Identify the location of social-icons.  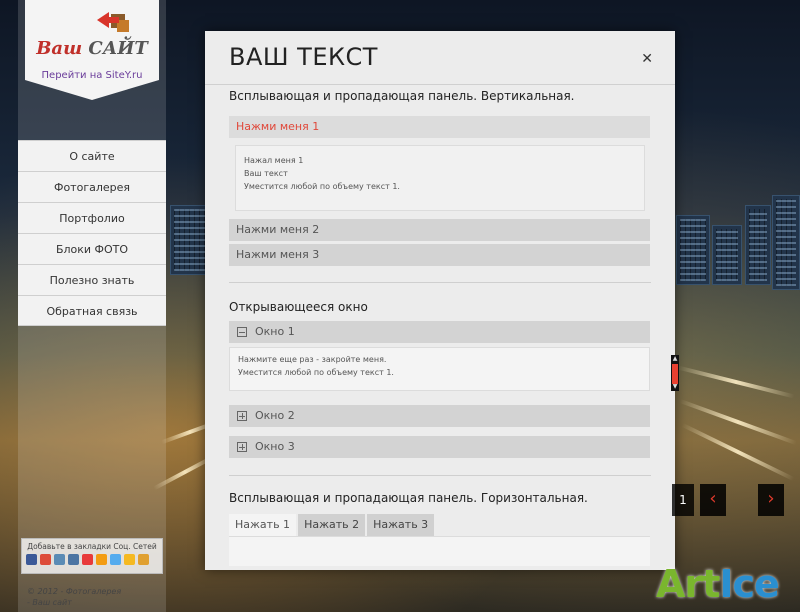
(92, 559).